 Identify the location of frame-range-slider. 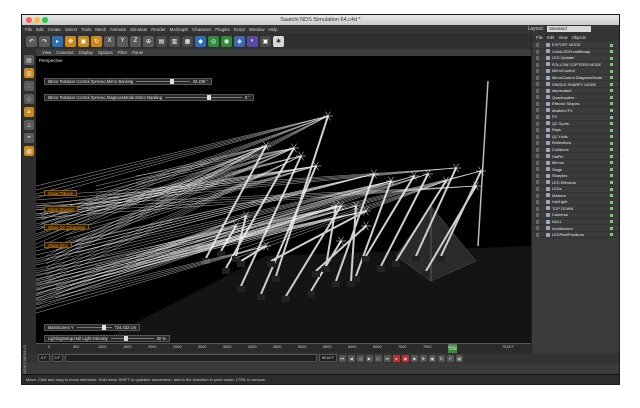
(191, 358).